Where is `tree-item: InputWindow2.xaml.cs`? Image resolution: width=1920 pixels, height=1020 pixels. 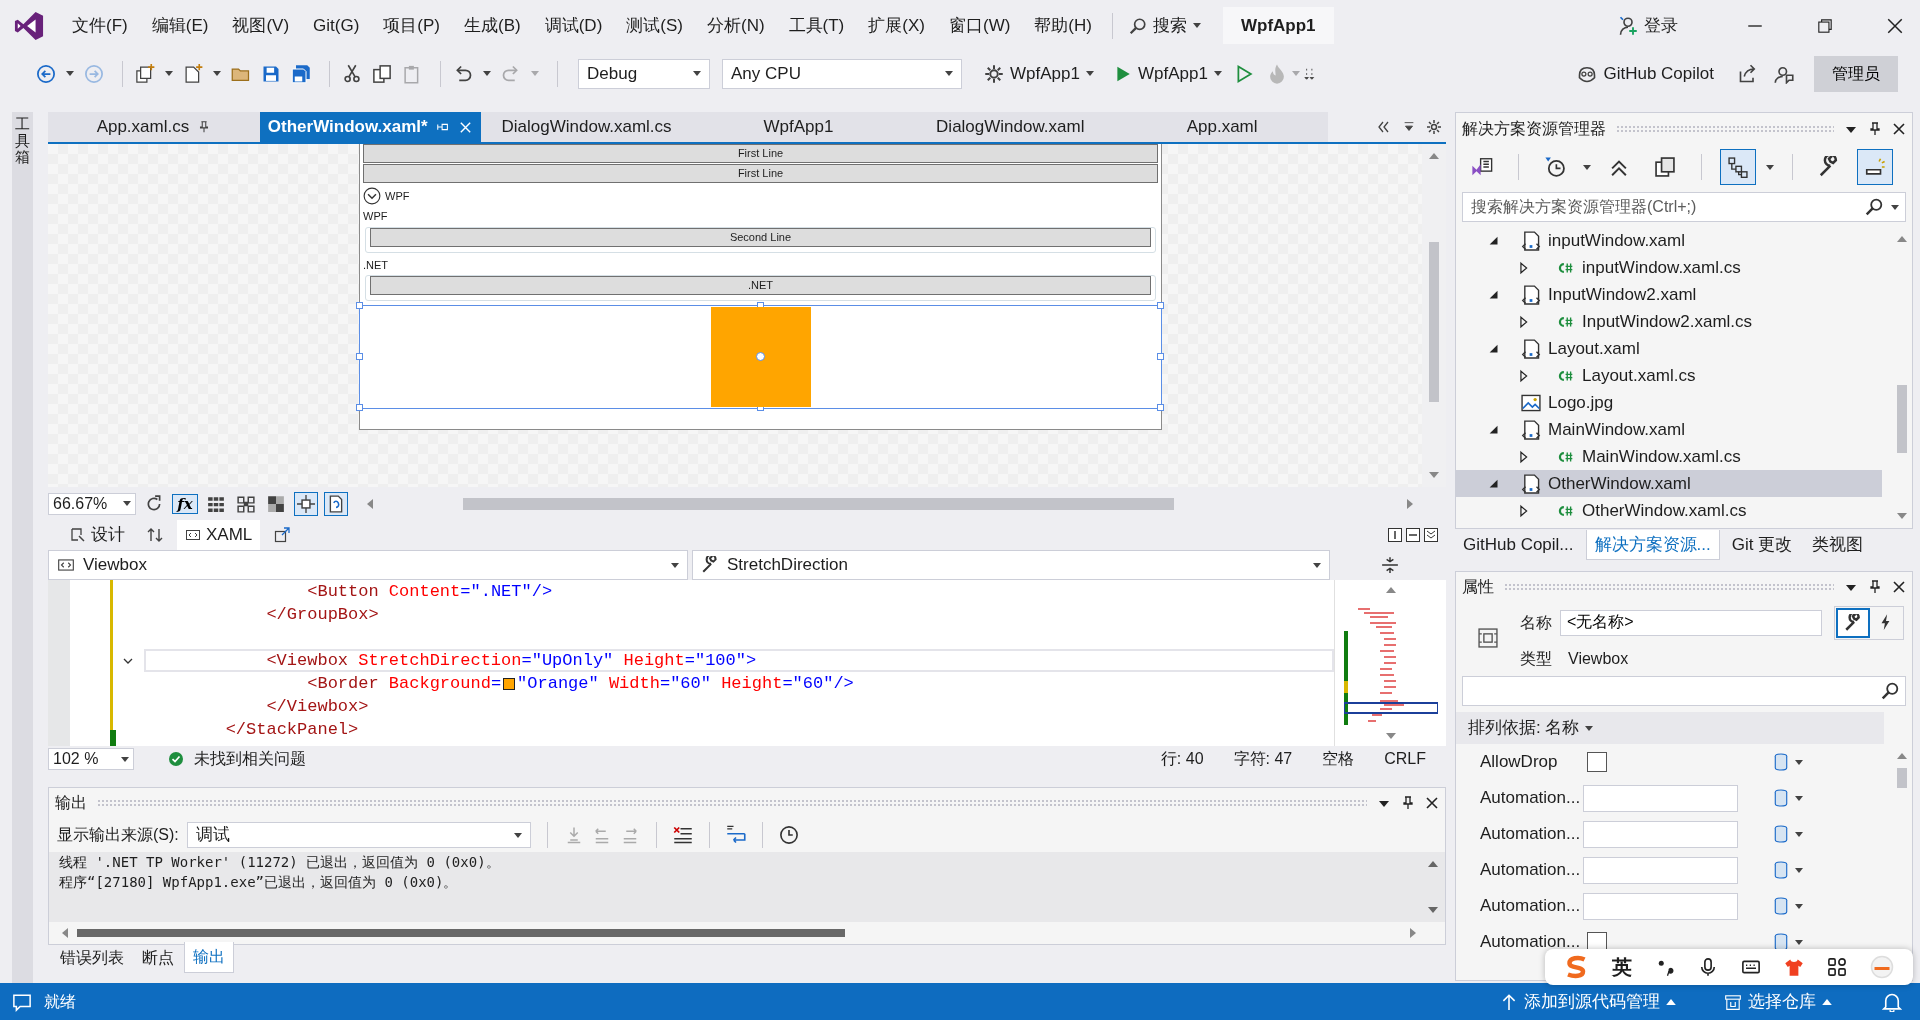
tree-item: InputWindow2.xaml.cs is located at coordinates (1669, 321).